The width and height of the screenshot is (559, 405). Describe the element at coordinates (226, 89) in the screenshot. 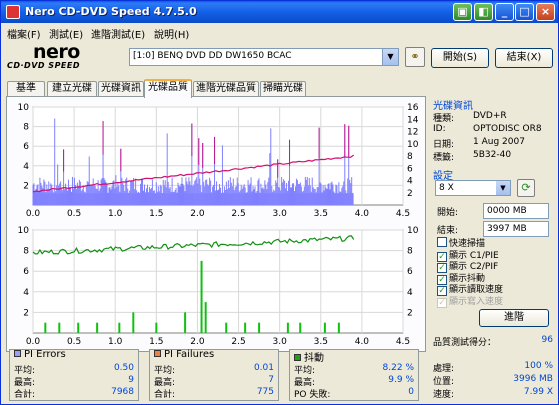

I see `tab-advanced-quality: 進階光碟品質` at that location.